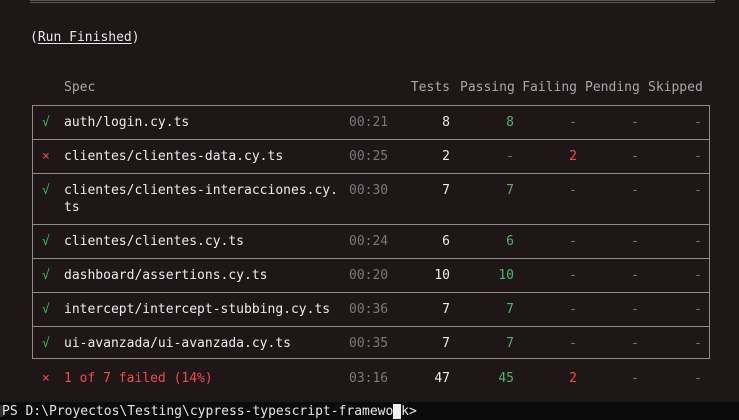  I want to click on tests-count: 10, so click(442, 275).